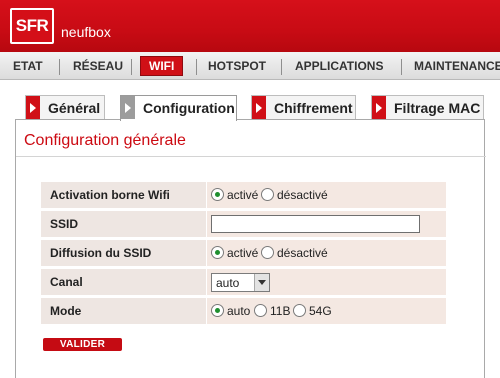 Image resolution: width=500 pixels, height=378 pixels. Describe the element at coordinates (82, 344) in the screenshot. I see `validate-button: VALIDER` at that location.